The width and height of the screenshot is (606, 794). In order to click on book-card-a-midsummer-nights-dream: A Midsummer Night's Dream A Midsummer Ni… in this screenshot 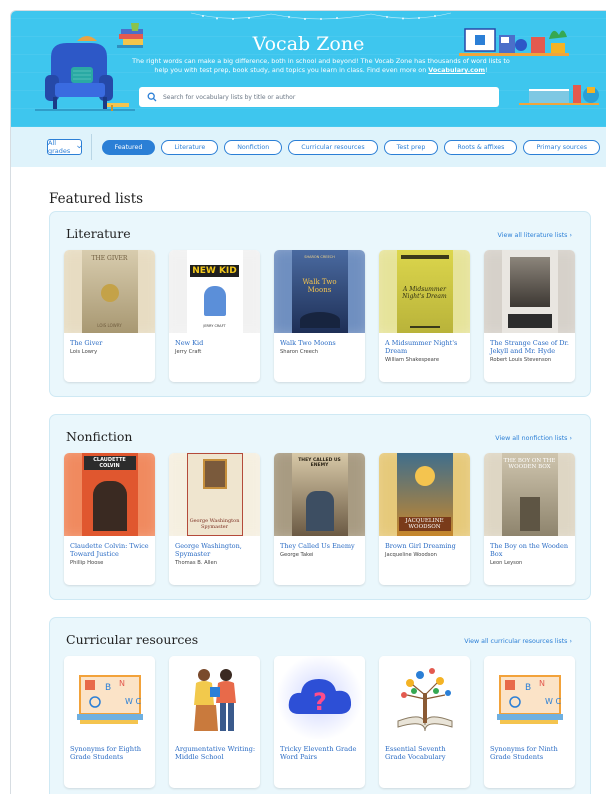, I will do `click(424, 316)`.